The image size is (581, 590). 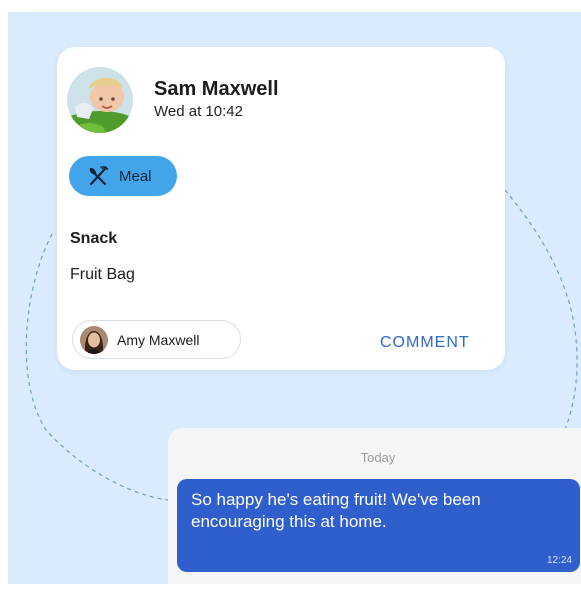 What do you see at coordinates (198, 111) in the screenshot?
I see `post-timestamp: Wed at 10:42` at bounding box center [198, 111].